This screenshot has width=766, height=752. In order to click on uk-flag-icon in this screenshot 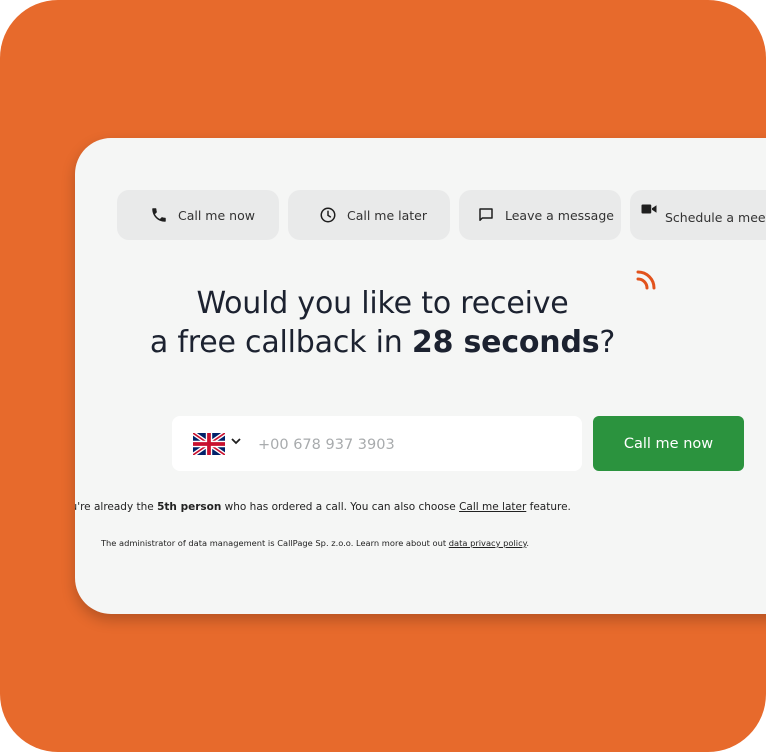, I will do `click(209, 444)`.